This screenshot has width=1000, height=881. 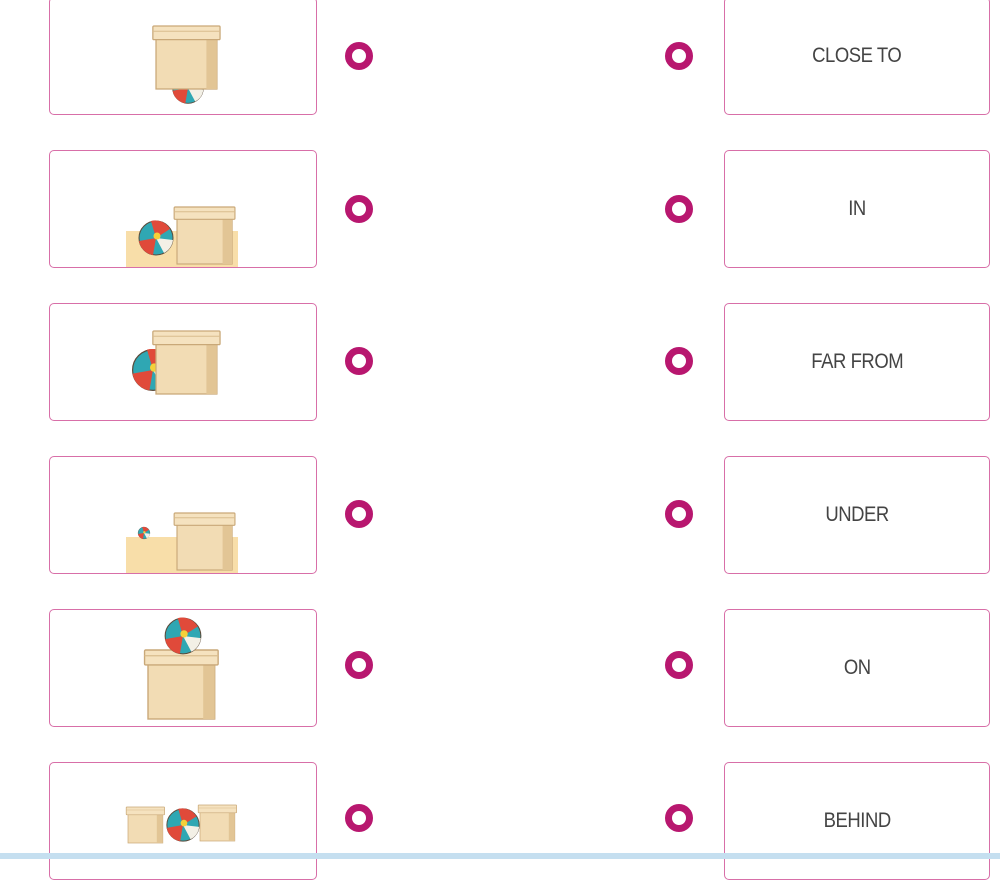 I want to click on word-card-label: FAR FROM, so click(x=857, y=361).